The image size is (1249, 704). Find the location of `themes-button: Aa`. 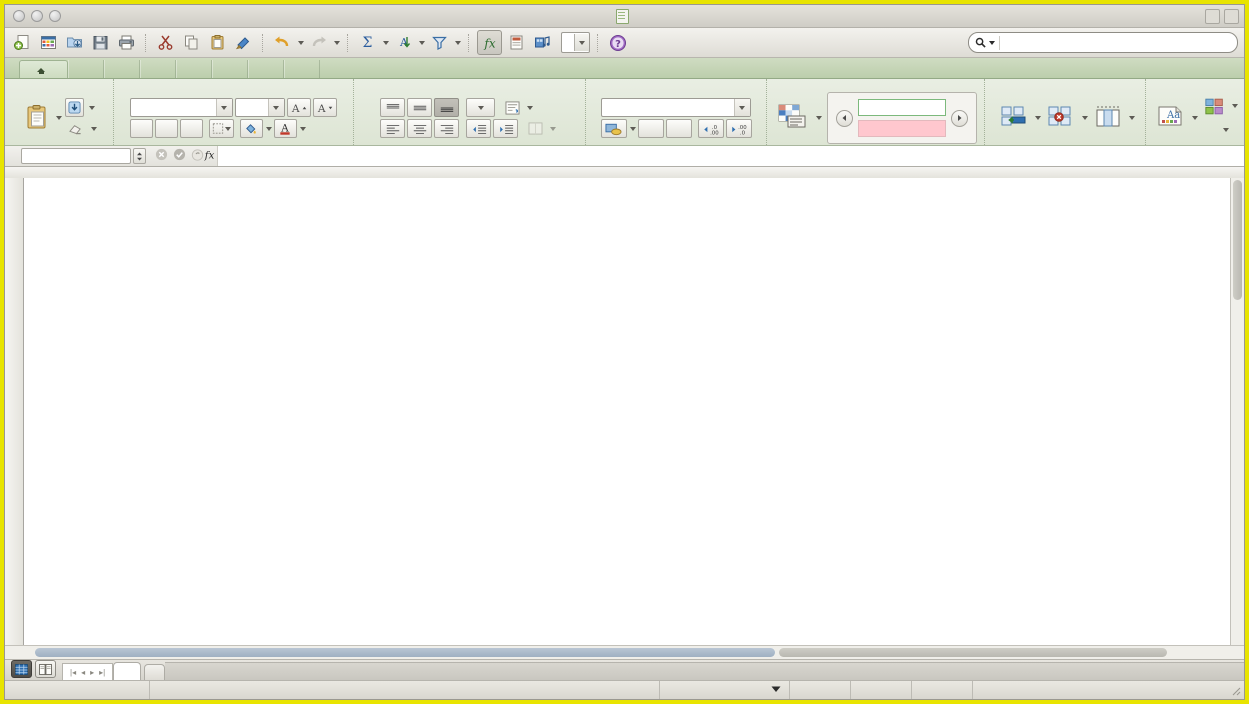

themes-button: Aa is located at coordinates (1170, 118).